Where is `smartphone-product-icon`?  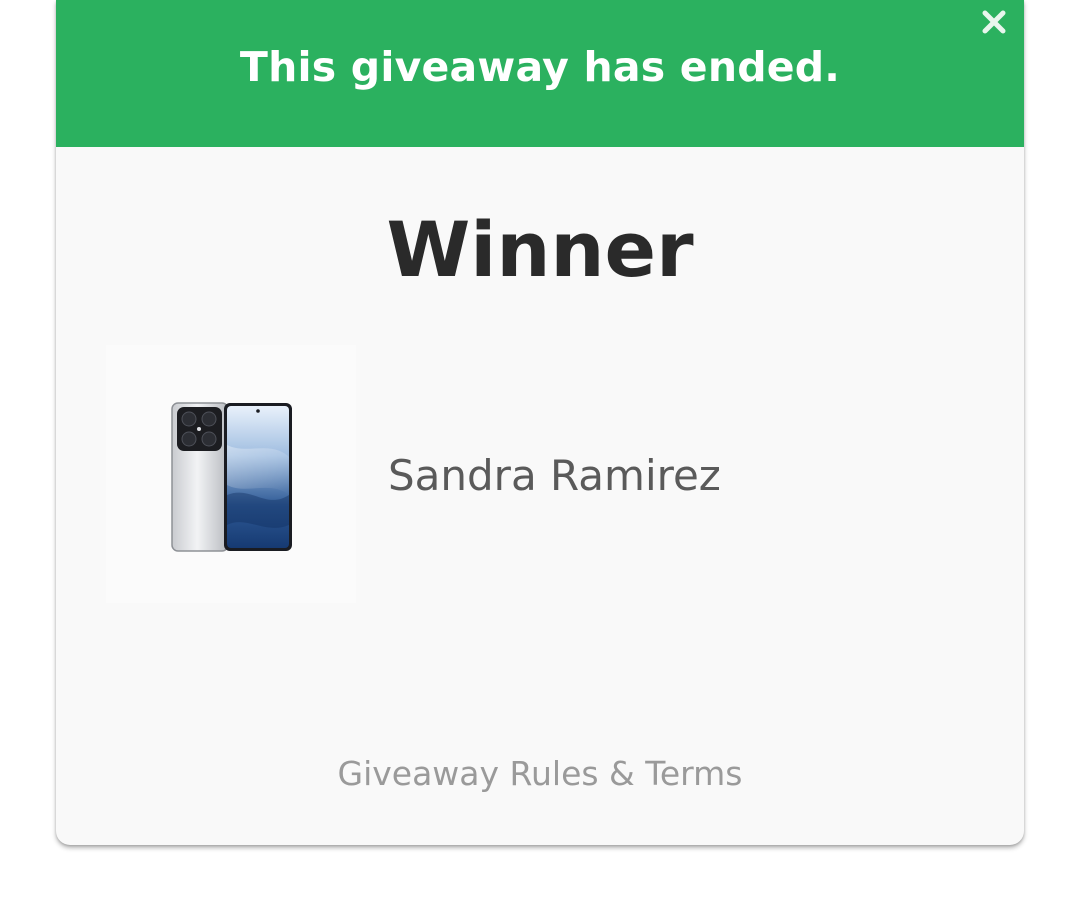 smartphone-product-icon is located at coordinates (231, 477).